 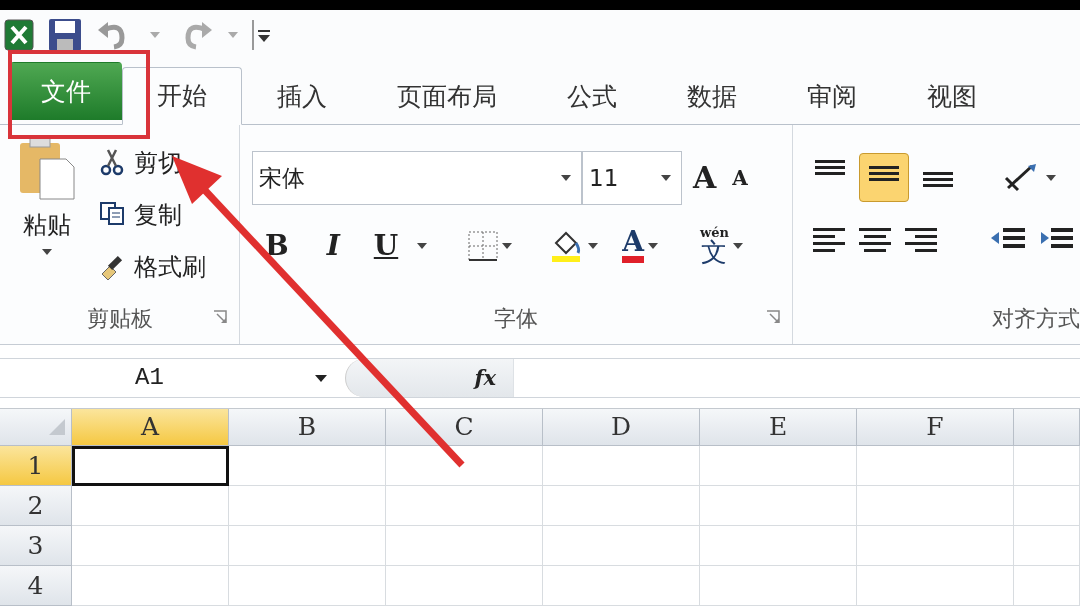 I want to click on column-header: B, so click(x=307, y=427).